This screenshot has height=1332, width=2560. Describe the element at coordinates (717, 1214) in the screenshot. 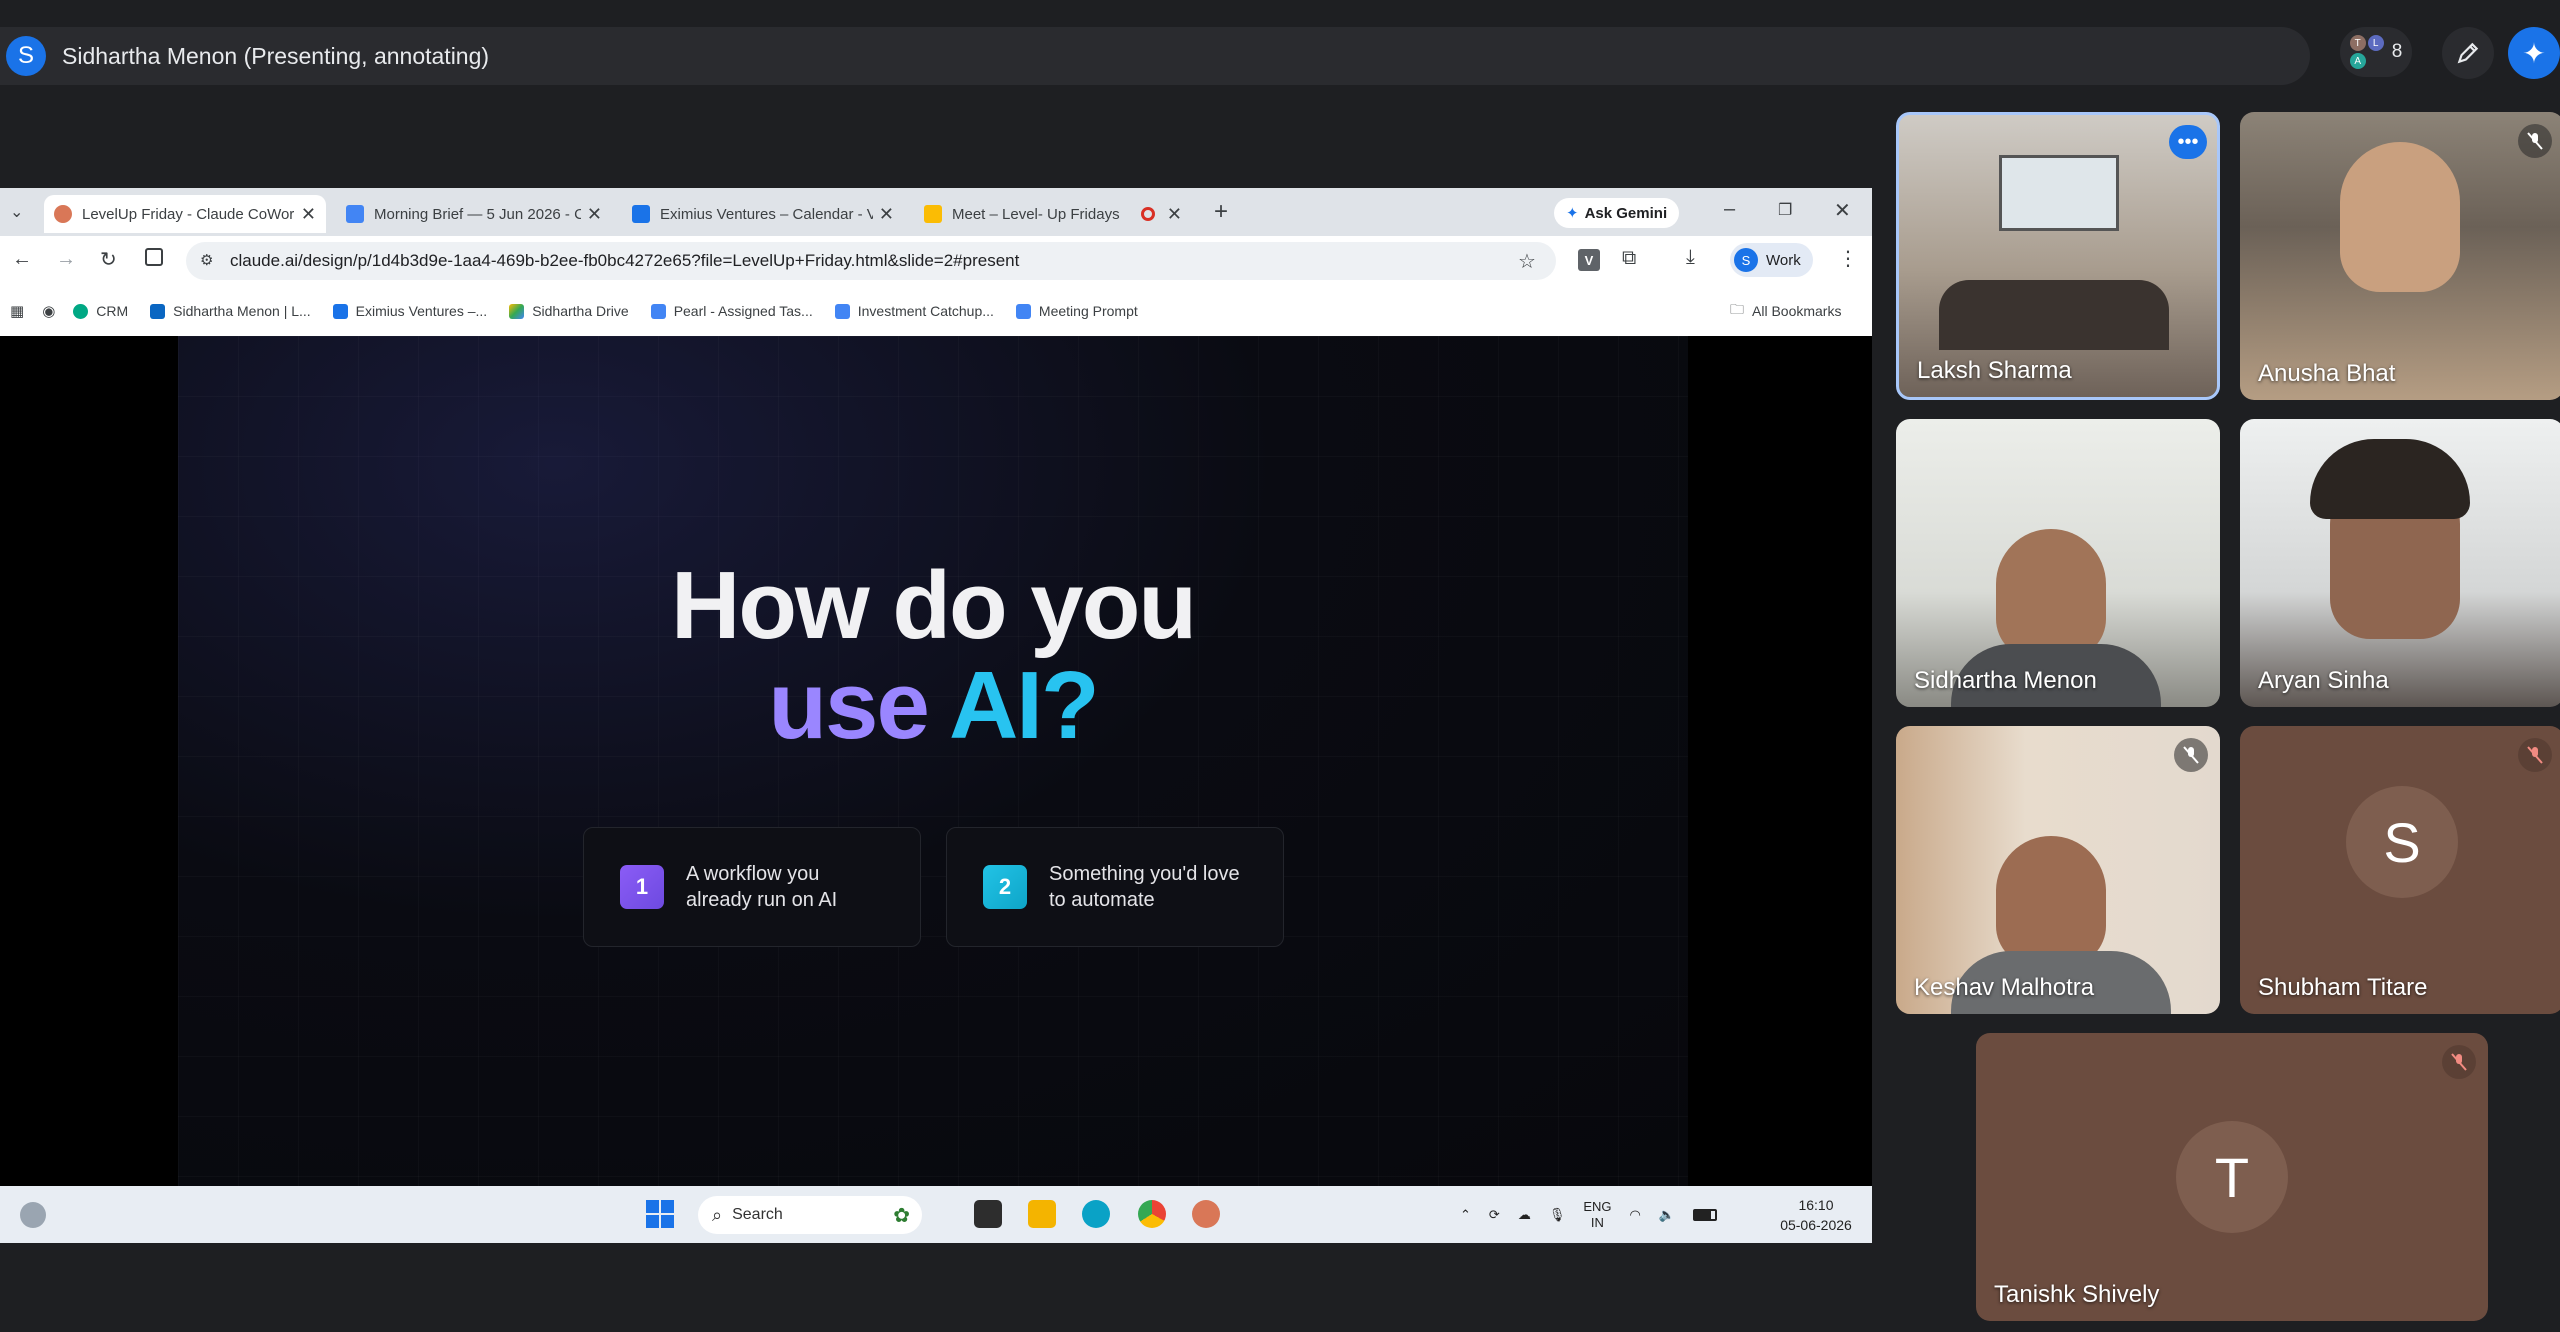

I see `search-icon: ⌕` at that location.